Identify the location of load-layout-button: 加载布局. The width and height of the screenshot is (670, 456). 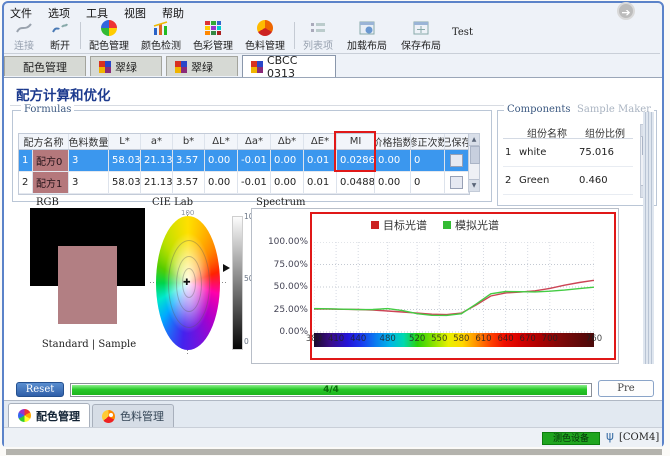
(367, 36).